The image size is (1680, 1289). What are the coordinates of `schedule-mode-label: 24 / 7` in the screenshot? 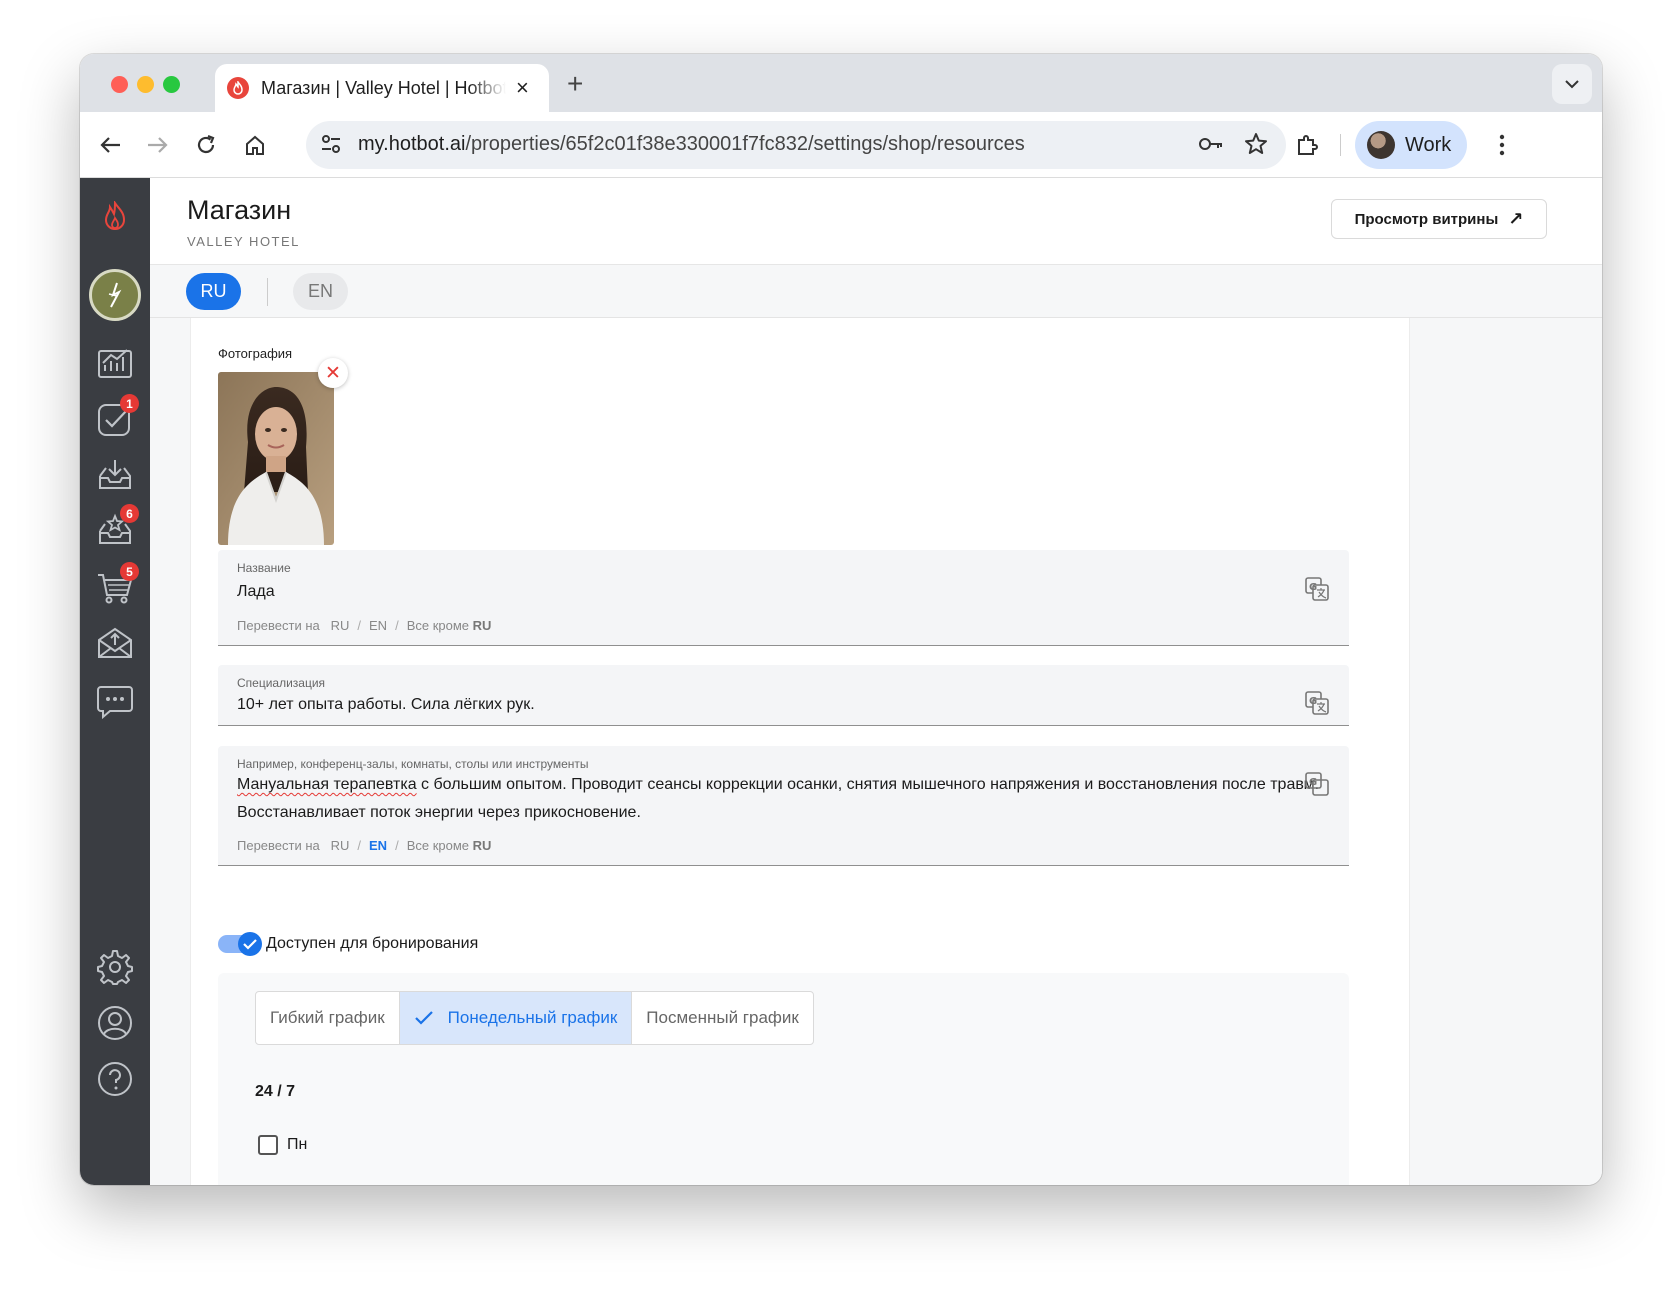 It's located at (275, 1091).